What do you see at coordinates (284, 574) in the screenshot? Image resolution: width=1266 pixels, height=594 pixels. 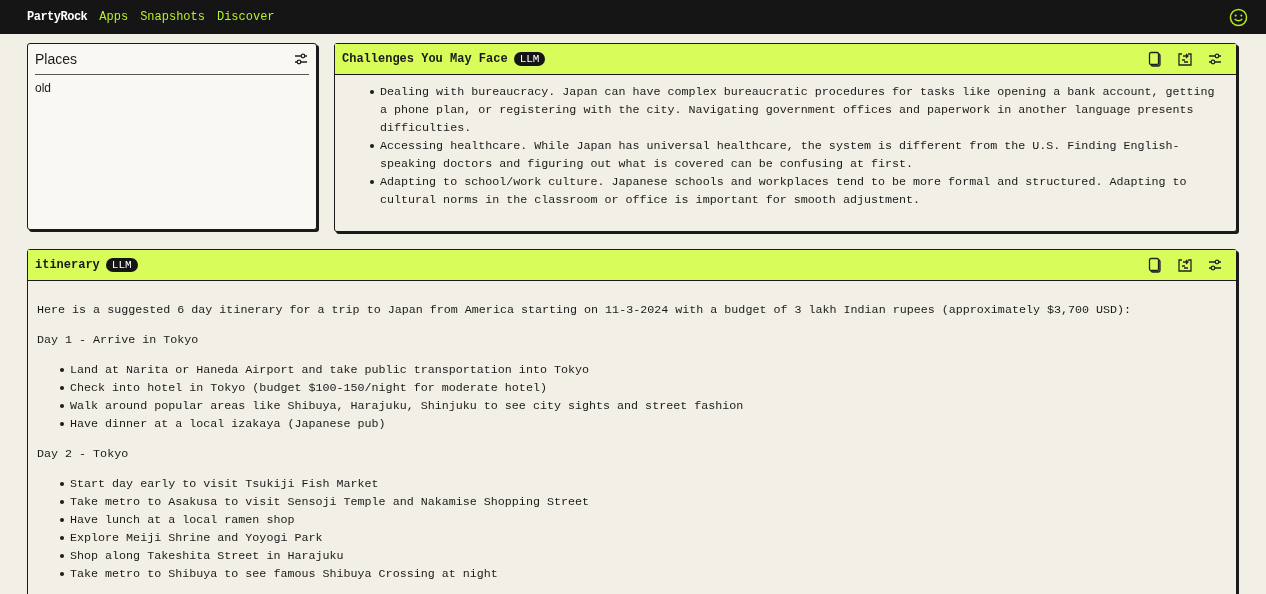 I see `list-item: Take metro to Shibuya to see famous Shibuya Crossing at night` at bounding box center [284, 574].